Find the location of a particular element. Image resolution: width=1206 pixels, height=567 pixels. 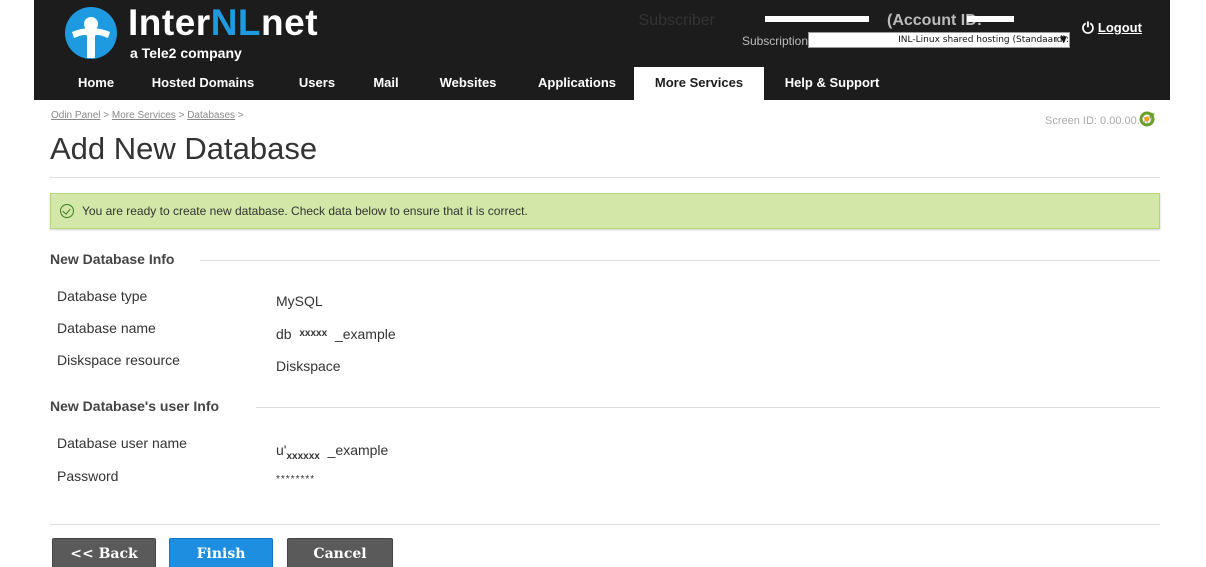

subscriber-label: Subscriber is located at coordinates (676, 20).